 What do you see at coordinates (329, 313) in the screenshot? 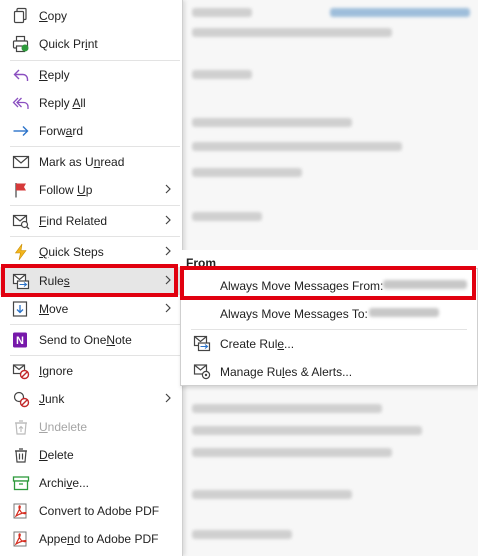
I see `submenu-item-always-move-to: Always Move Messages To:` at bounding box center [329, 313].